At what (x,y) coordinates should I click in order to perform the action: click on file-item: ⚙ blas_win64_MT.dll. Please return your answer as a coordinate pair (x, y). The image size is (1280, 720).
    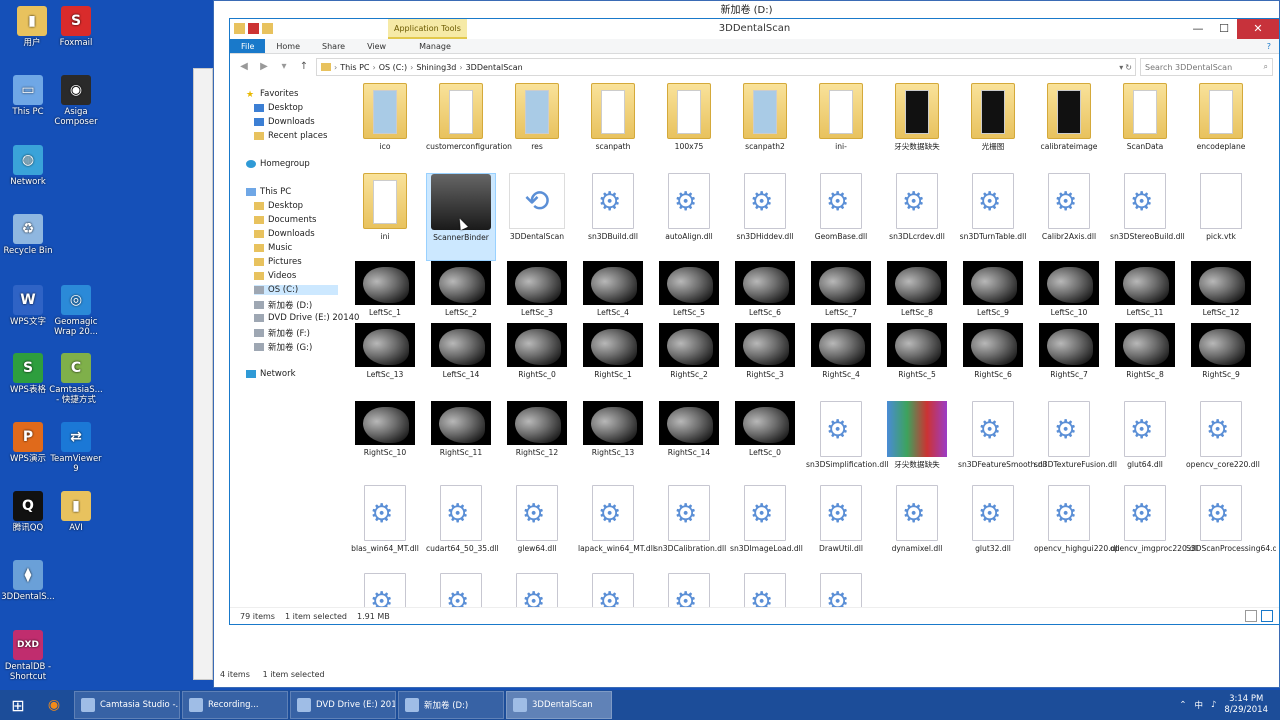
    Looking at the image, I should click on (385, 529).